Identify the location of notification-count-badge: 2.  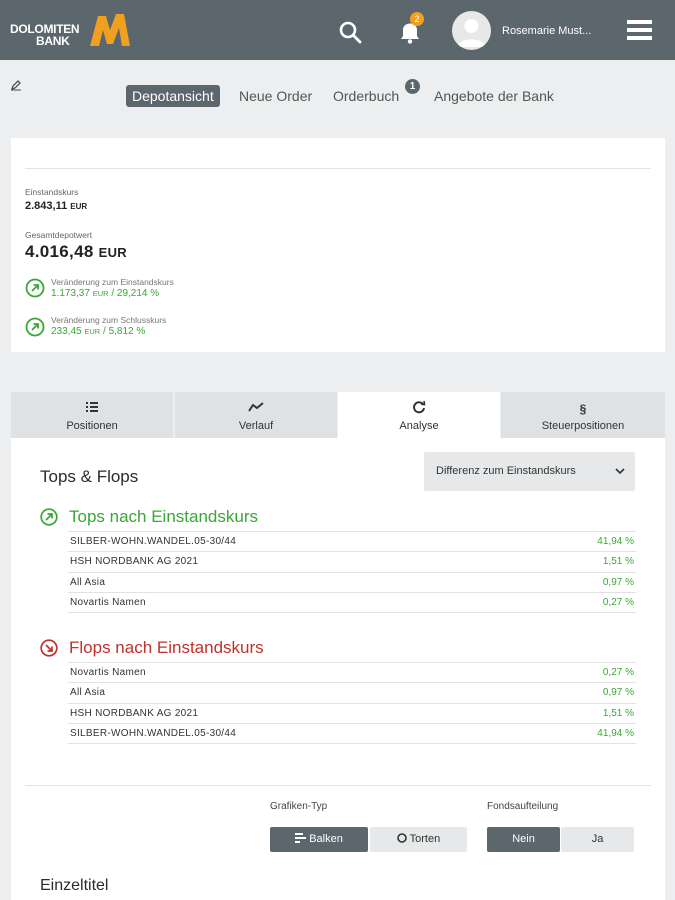
(417, 19).